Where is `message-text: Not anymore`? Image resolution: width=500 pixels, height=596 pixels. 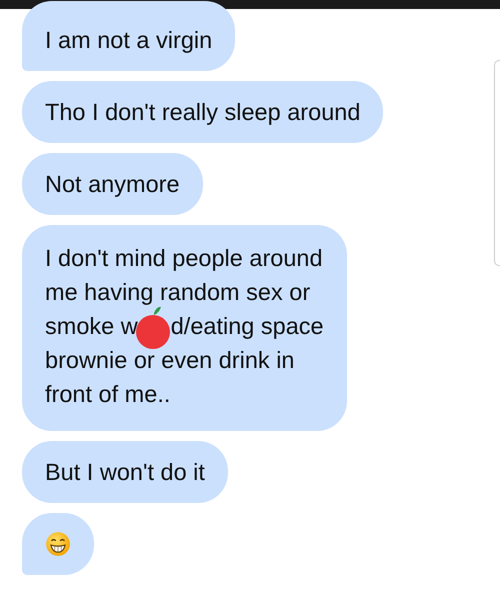 message-text: Not anymore is located at coordinates (112, 184).